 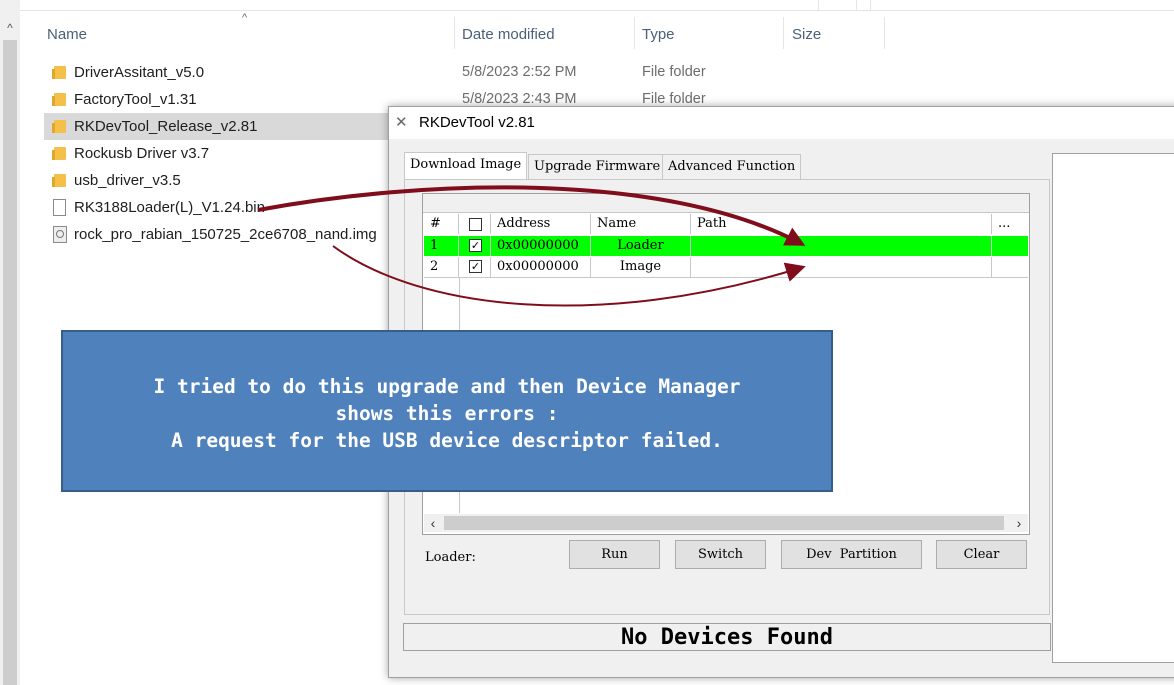 I want to click on file-name: RK3188Loader(L)_V1.24.bin, so click(x=169, y=207).